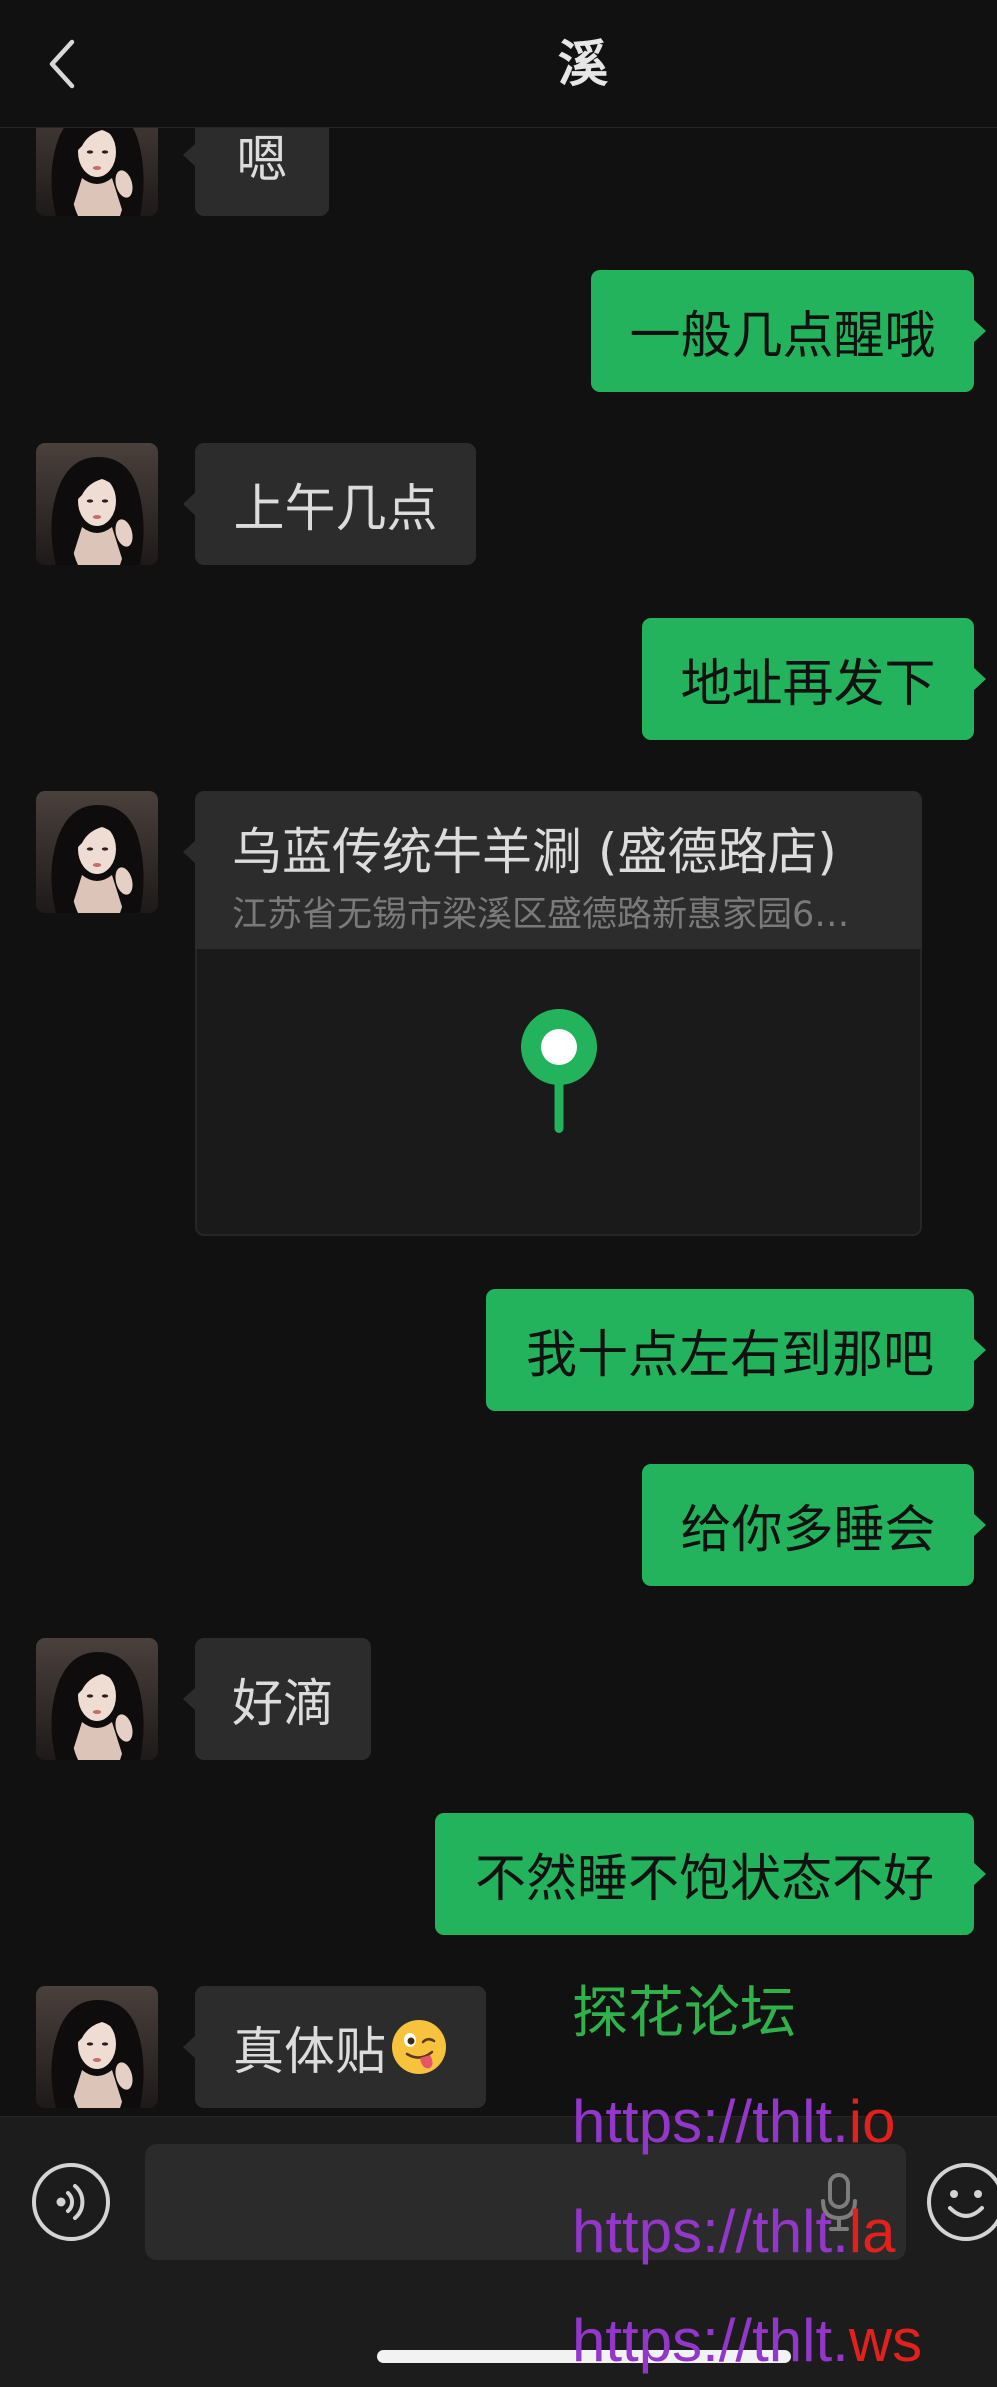  Describe the element at coordinates (498, 504) in the screenshot. I see `message-row-received: 上午几点` at that location.